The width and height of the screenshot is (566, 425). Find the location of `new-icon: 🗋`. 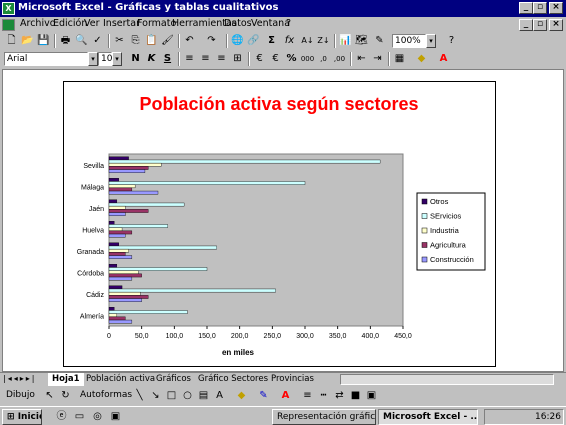

new-icon: 🗋 is located at coordinates (11, 41).